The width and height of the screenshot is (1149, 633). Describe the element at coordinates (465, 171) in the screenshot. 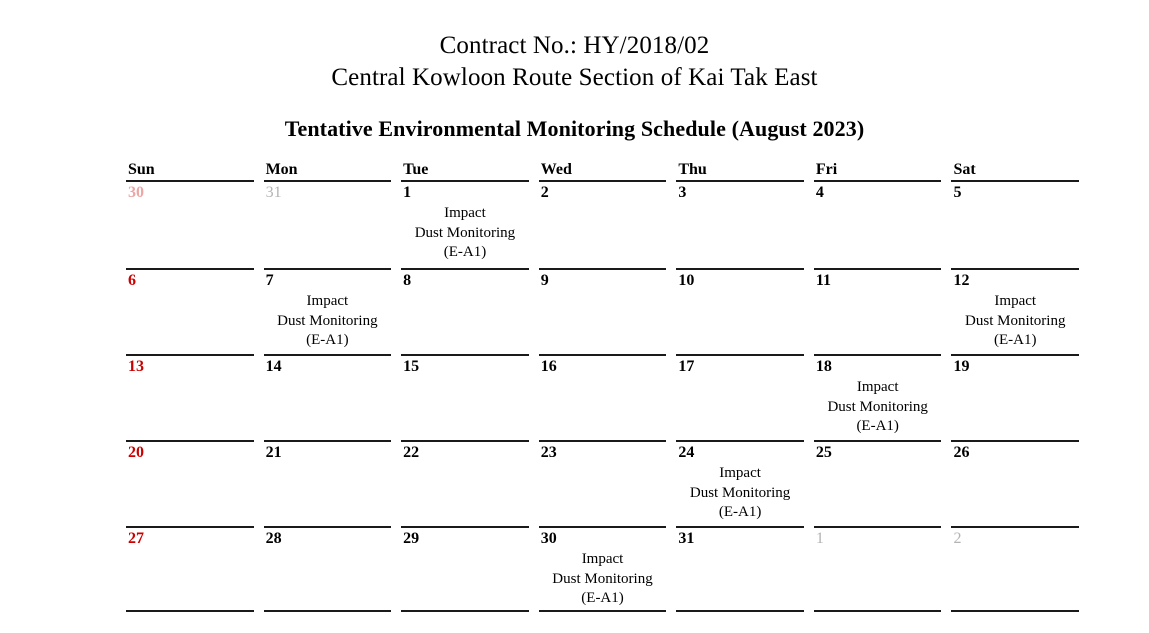

I see `calendar-header-cell-tue: Tue` at that location.